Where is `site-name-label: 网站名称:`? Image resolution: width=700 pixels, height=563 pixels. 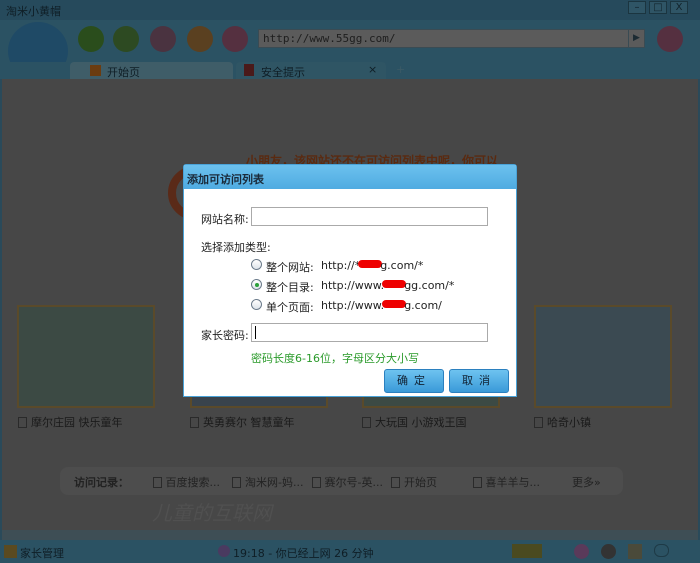 site-name-label: 网站名称: is located at coordinates (225, 219).